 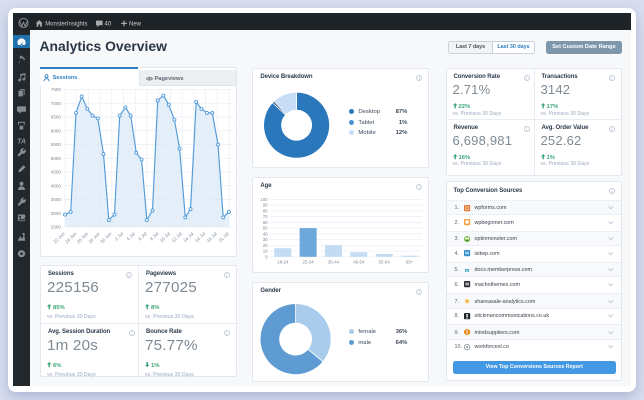 What do you see at coordinates (284, 262) in the screenshot?
I see `svg-text: 18-24` at bounding box center [284, 262].